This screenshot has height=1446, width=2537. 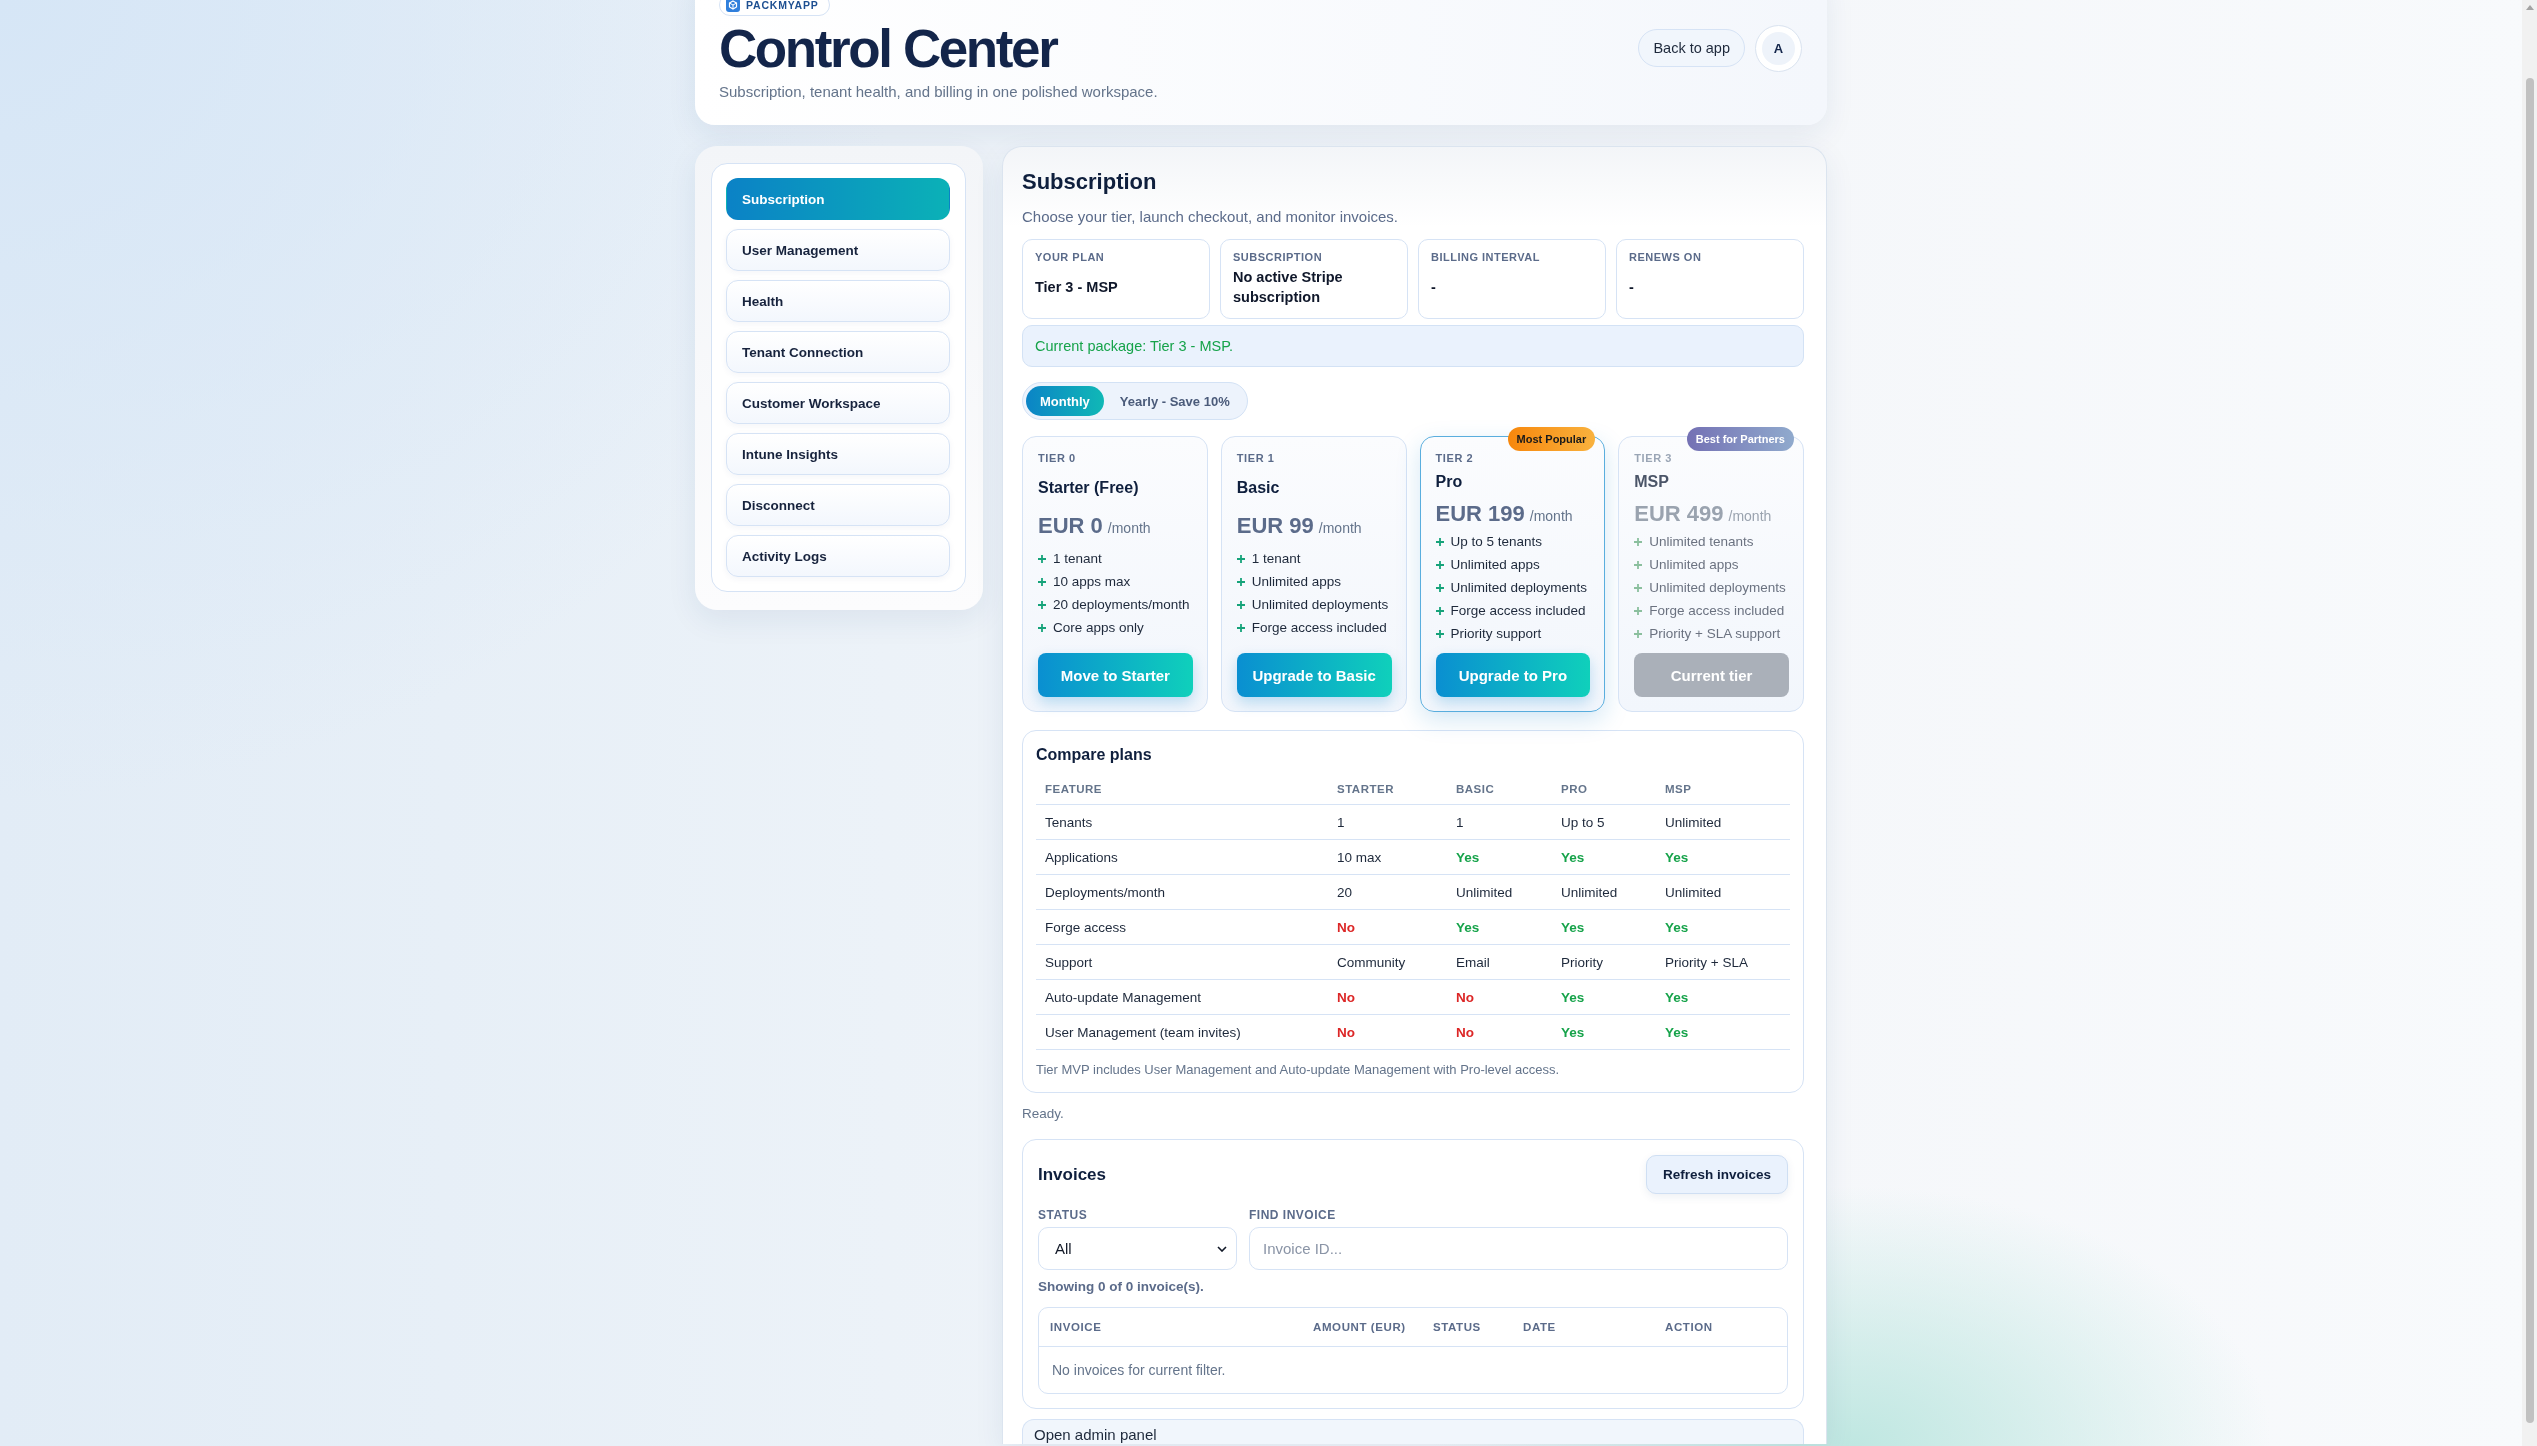 What do you see at coordinates (1070, 525) in the screenshot?
I see `price-amount: EUR 0` at bounding box center [1070, 525].